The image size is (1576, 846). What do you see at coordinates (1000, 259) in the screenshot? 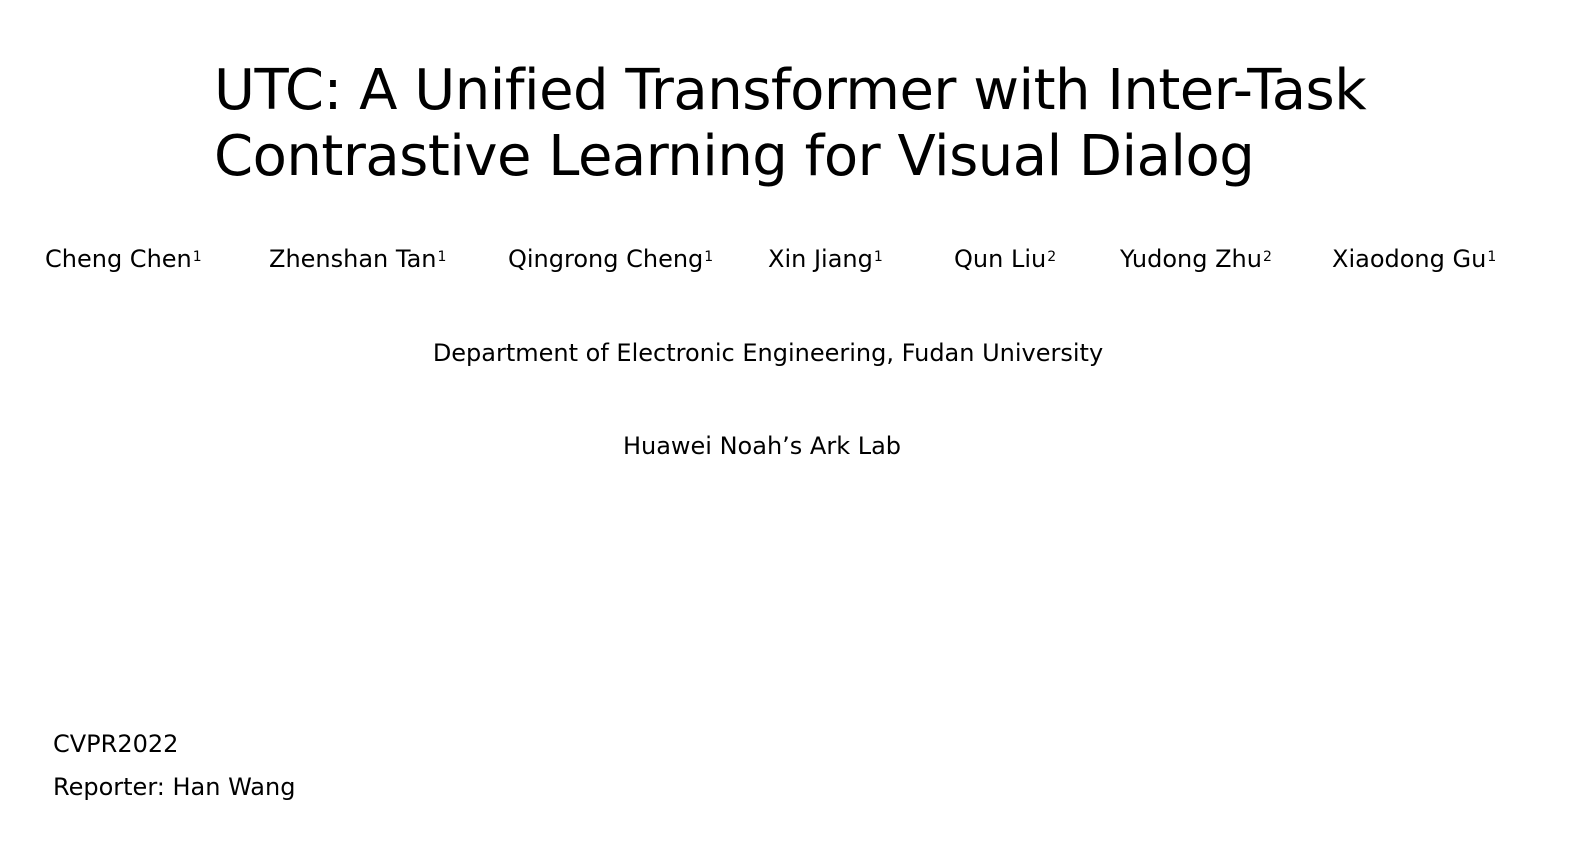
I see `author-name: Qun Liu` at bounding box center [1000, 259].